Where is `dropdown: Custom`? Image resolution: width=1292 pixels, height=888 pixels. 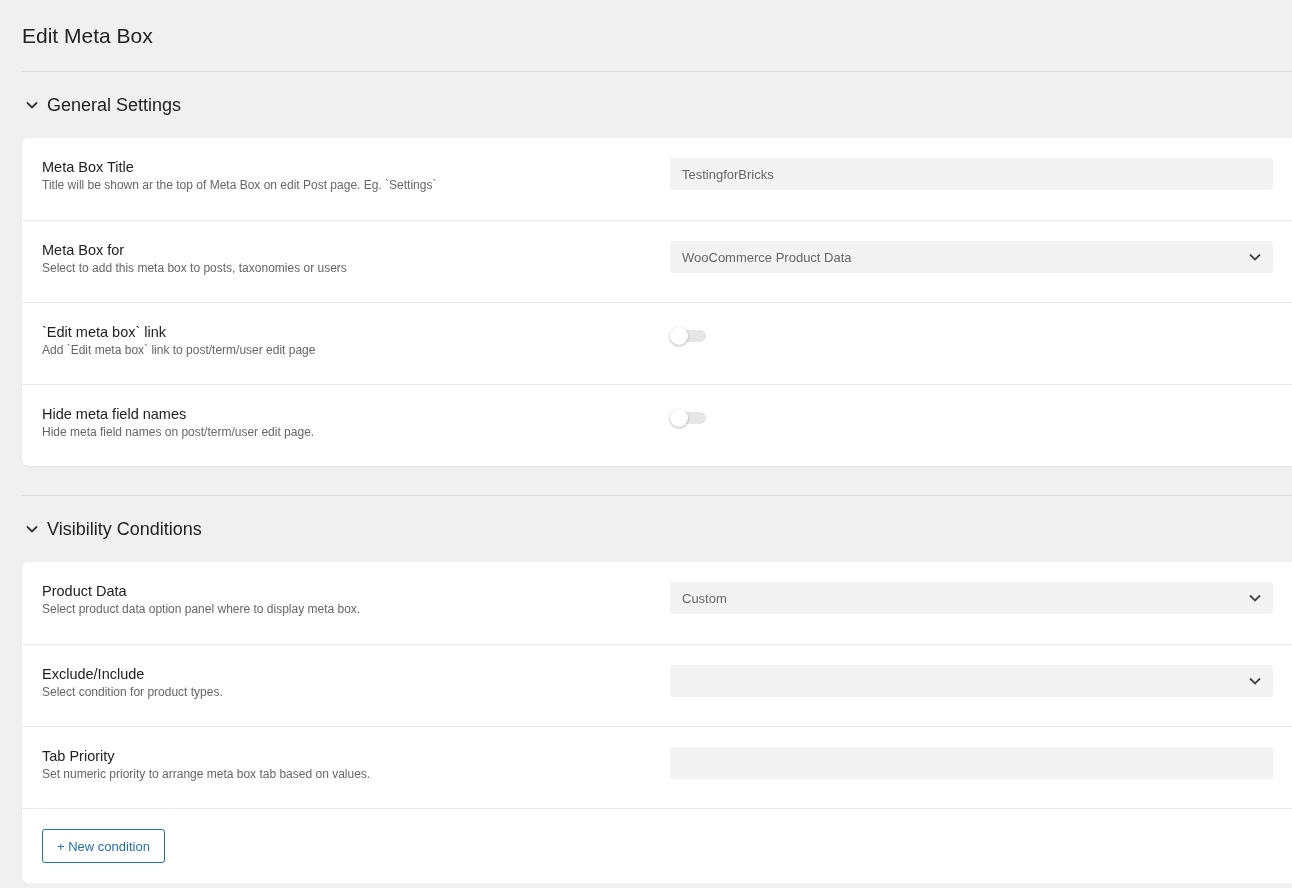
dropdown: Custom is located at coordinates (971, 598).